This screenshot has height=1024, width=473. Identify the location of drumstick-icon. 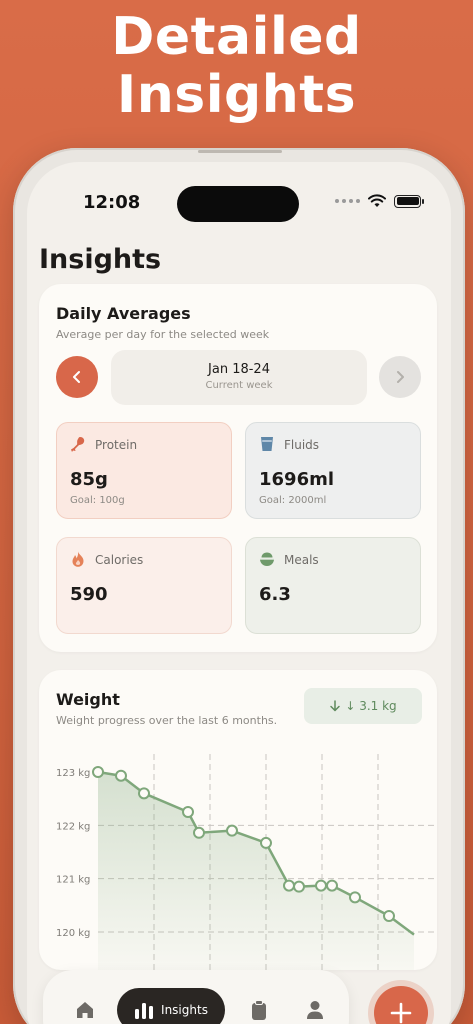
(78, 444).